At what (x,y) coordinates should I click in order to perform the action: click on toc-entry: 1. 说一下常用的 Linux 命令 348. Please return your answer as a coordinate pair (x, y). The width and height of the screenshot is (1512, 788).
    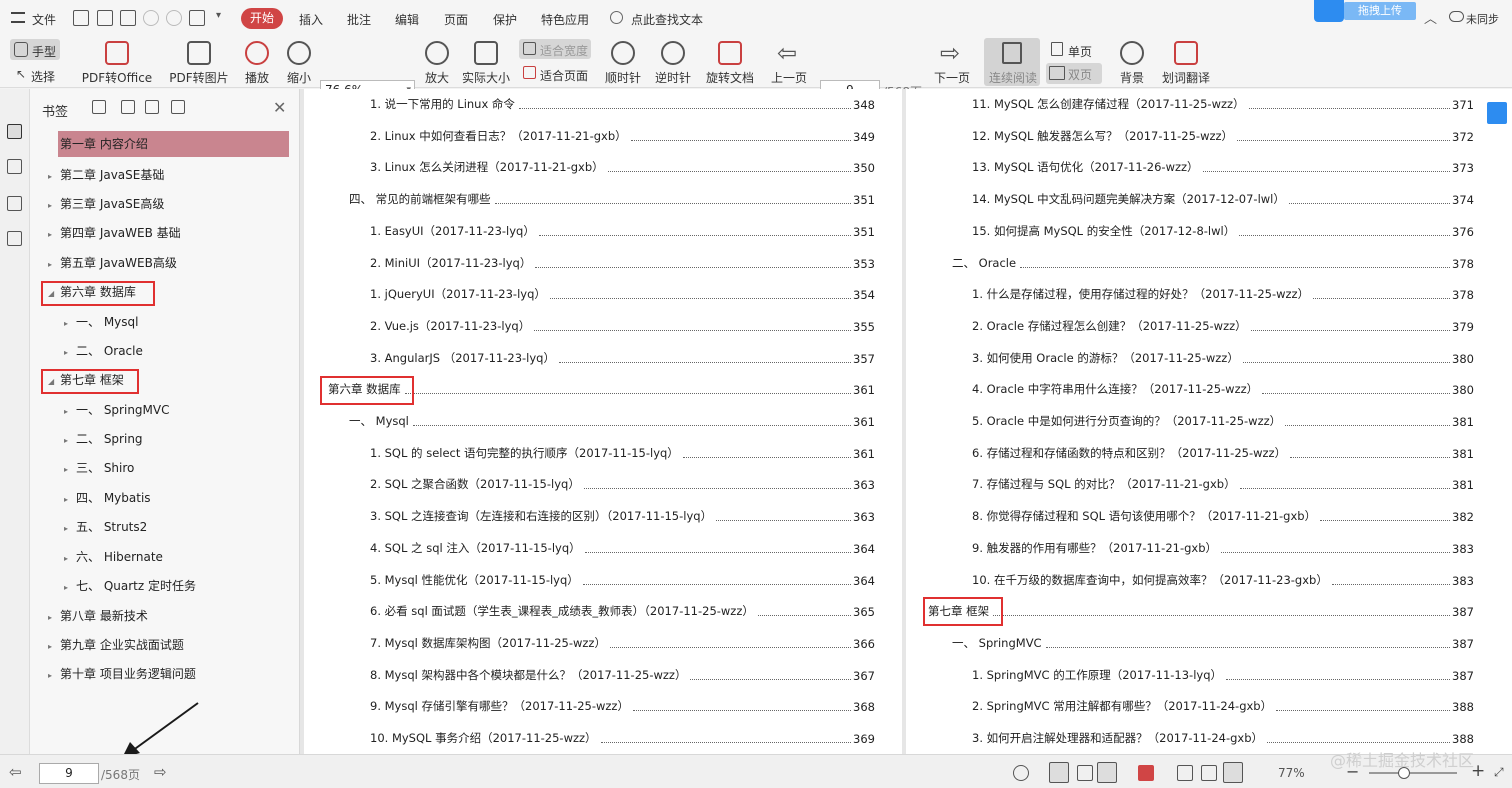
    Looking at the image, I should click on (622, 104).